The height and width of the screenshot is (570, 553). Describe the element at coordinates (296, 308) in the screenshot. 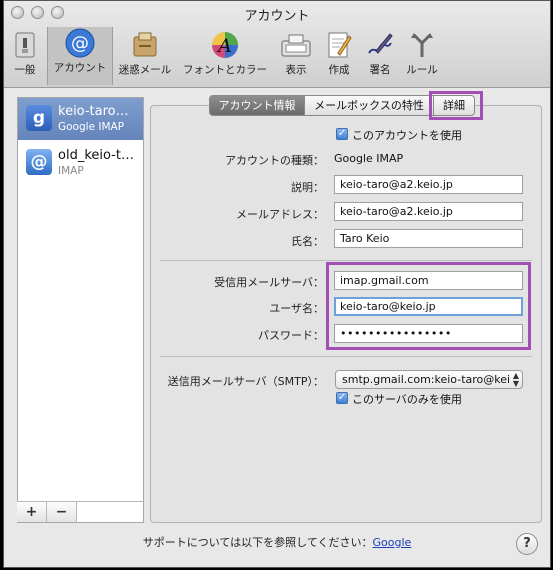

I see `username-label: ユーザ名：` at that location.